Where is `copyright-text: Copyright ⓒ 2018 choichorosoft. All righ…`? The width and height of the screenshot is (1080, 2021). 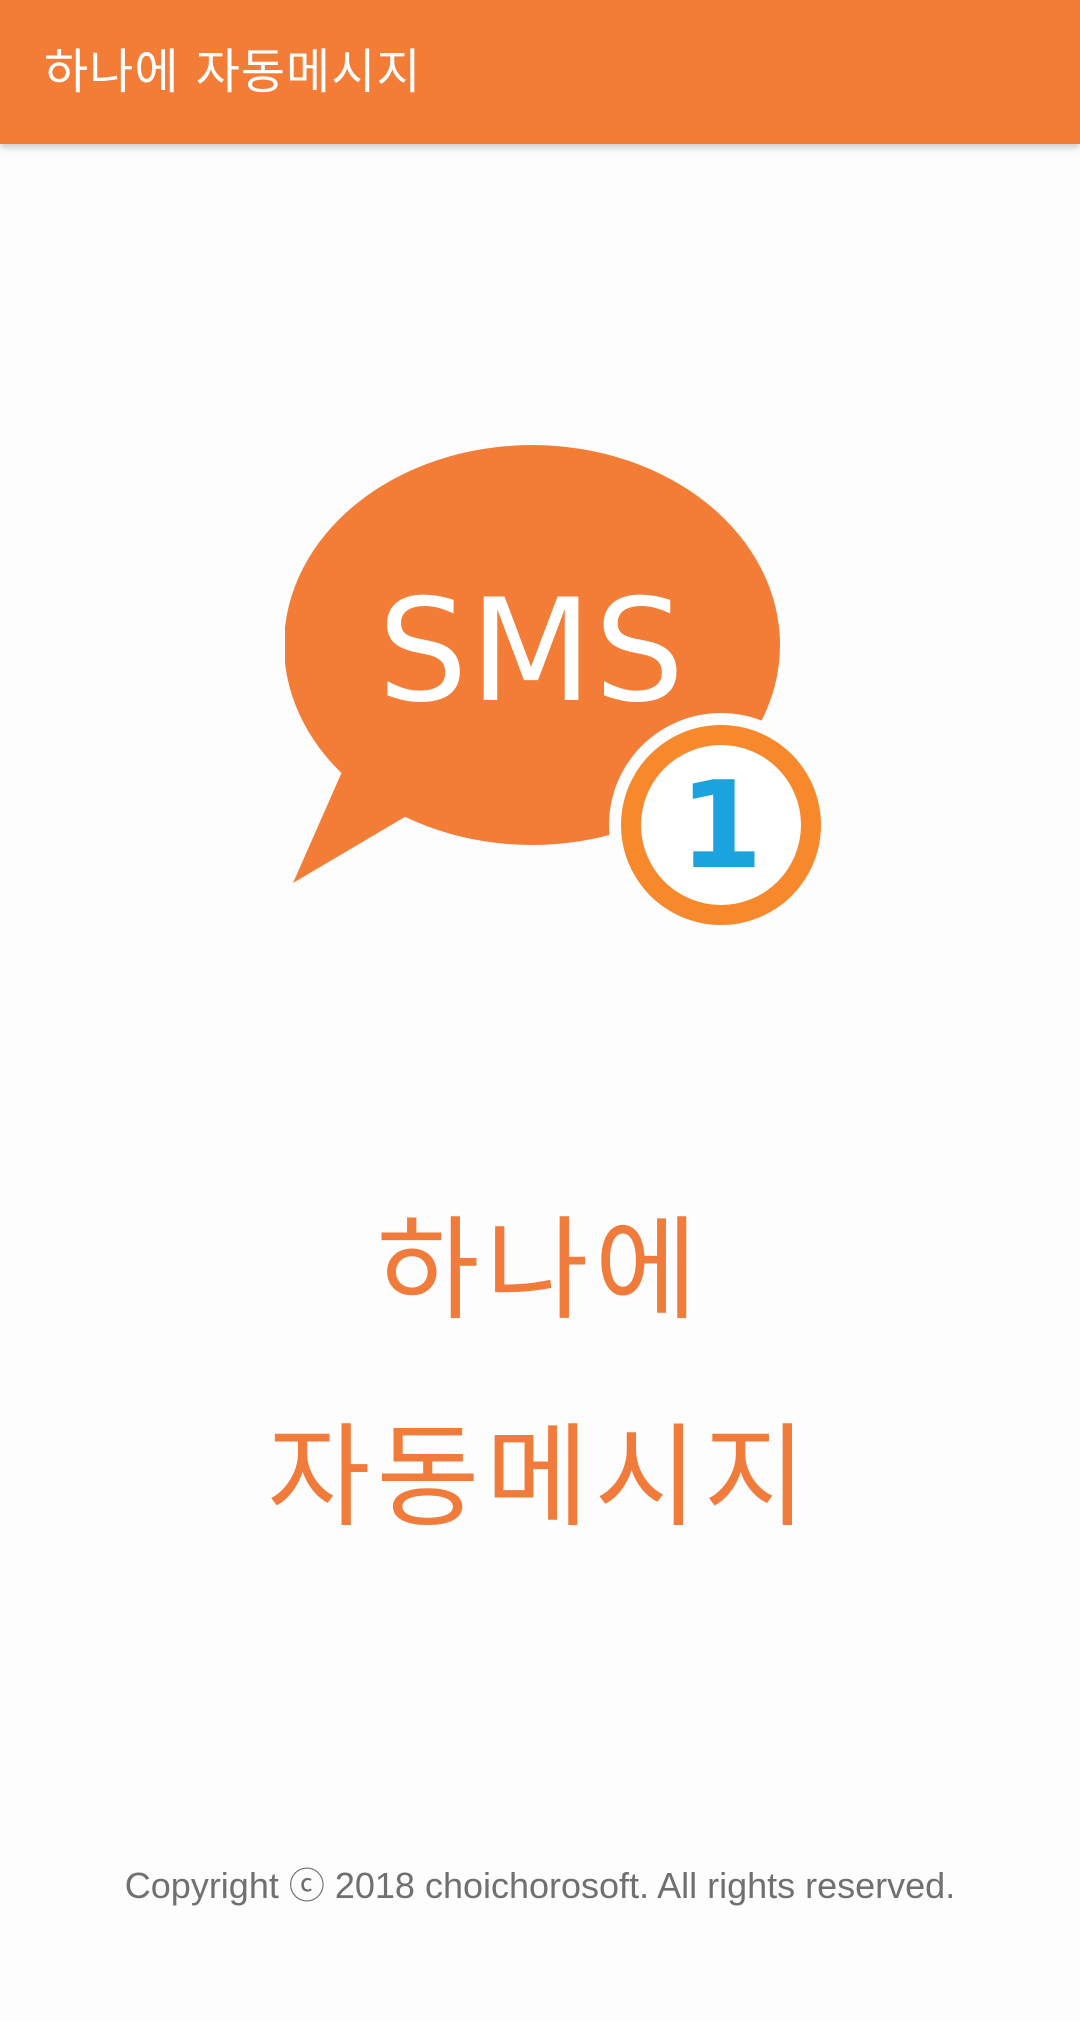 copyright-text: Copyright ⓒ 2018 choichorosoft. All righ… is located at coordinates (540, 1885).